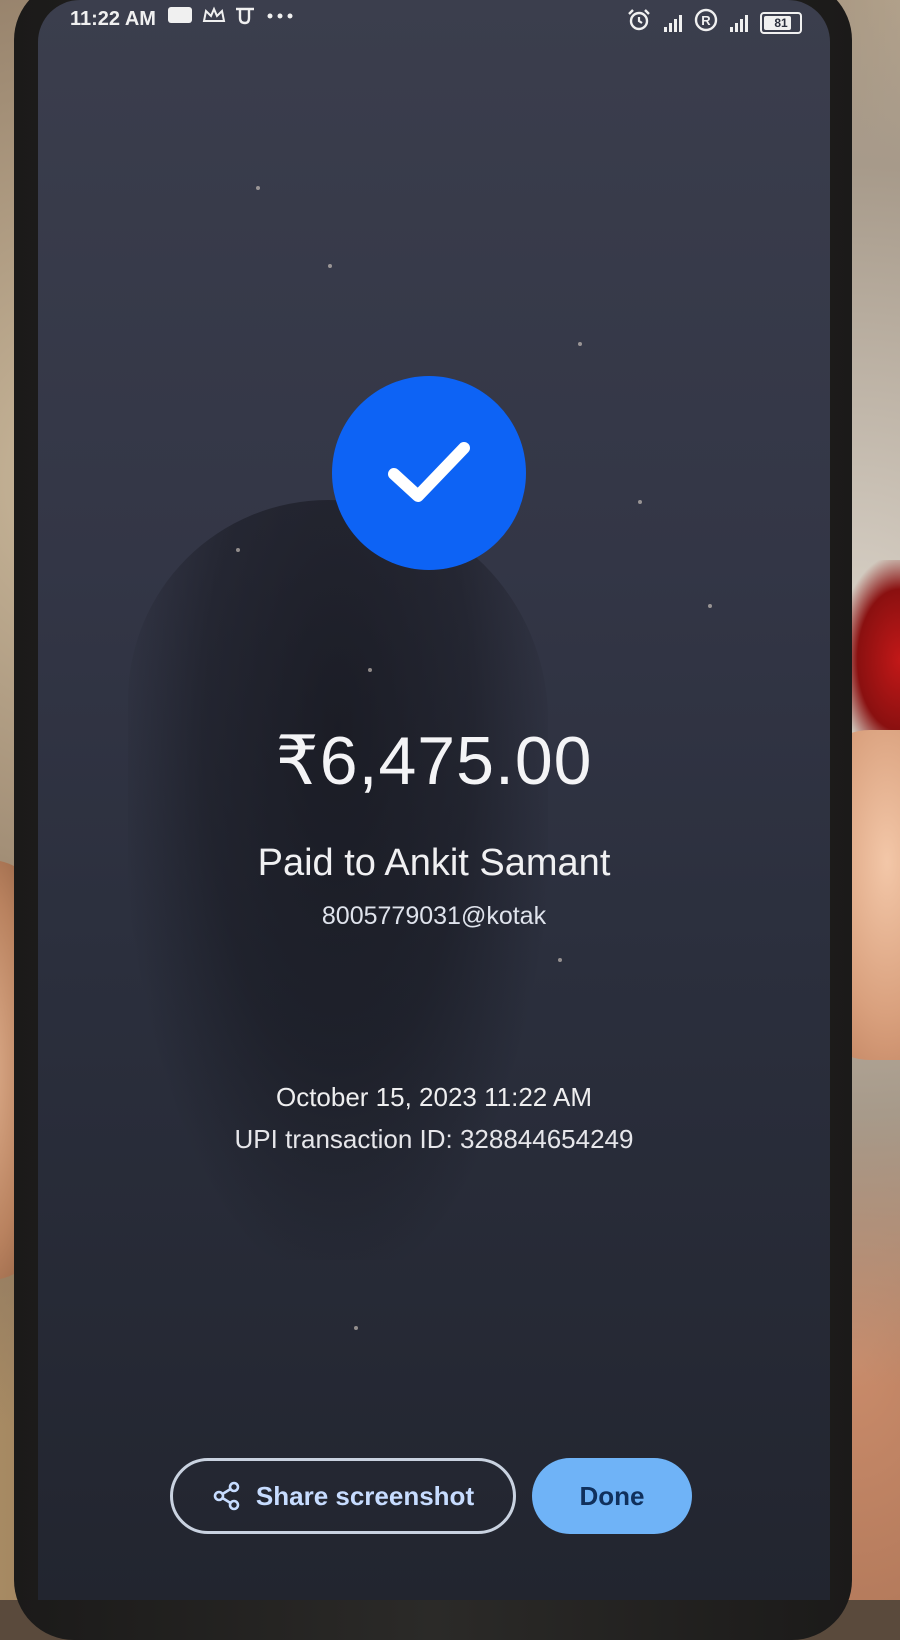 The width and height of the screenshot is (900, 1640). I want to click on status-right-icons: R 81, so click(714, 23).